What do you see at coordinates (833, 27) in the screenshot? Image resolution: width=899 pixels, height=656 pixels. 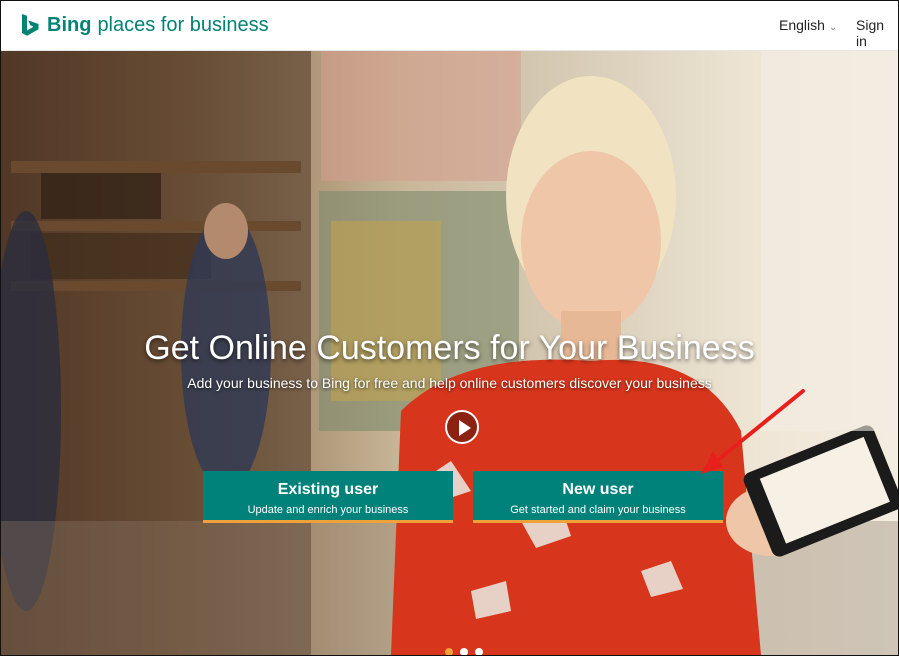 I see `chevron-down-icon: ⌄` at bounding box center [833, 27].